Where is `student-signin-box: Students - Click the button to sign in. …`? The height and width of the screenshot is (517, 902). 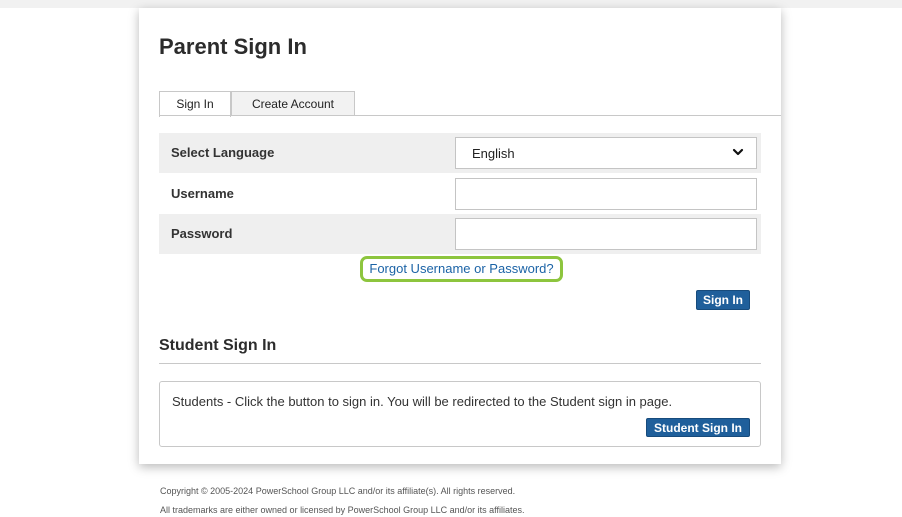 student-signin-box: Students - Click the button to sign in. … is located at coordinates (460, 414).